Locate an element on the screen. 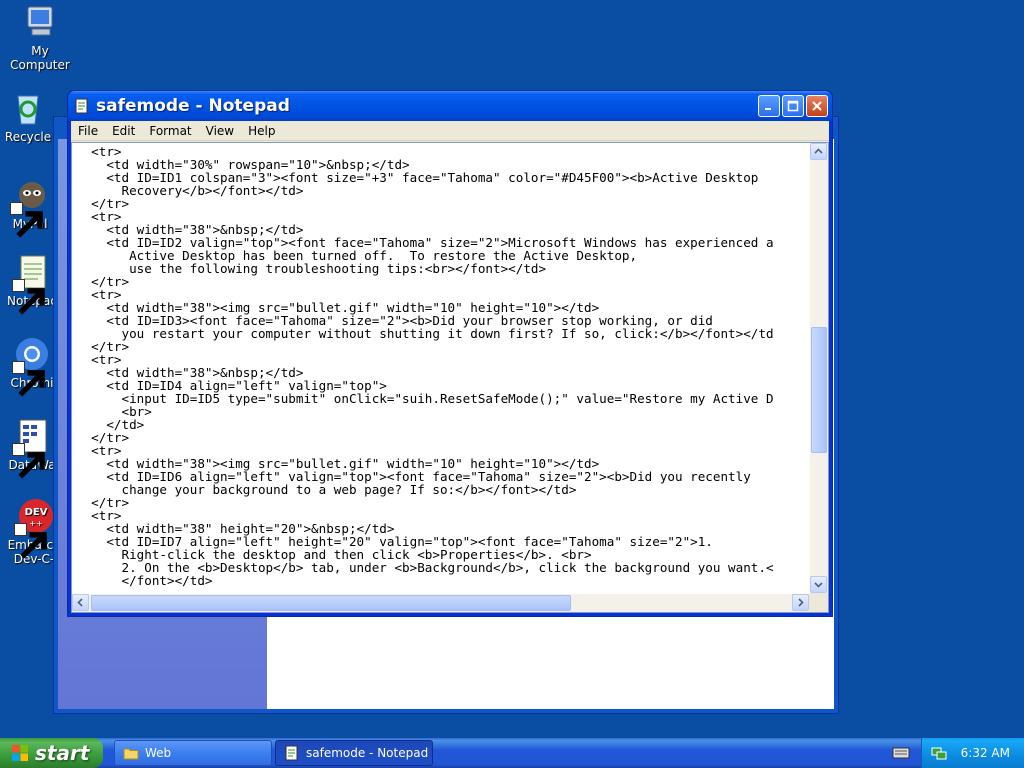 Image resolution: width=1024 pixels, height=768 pixels. start-label: start is located at coordinates (62, 753).